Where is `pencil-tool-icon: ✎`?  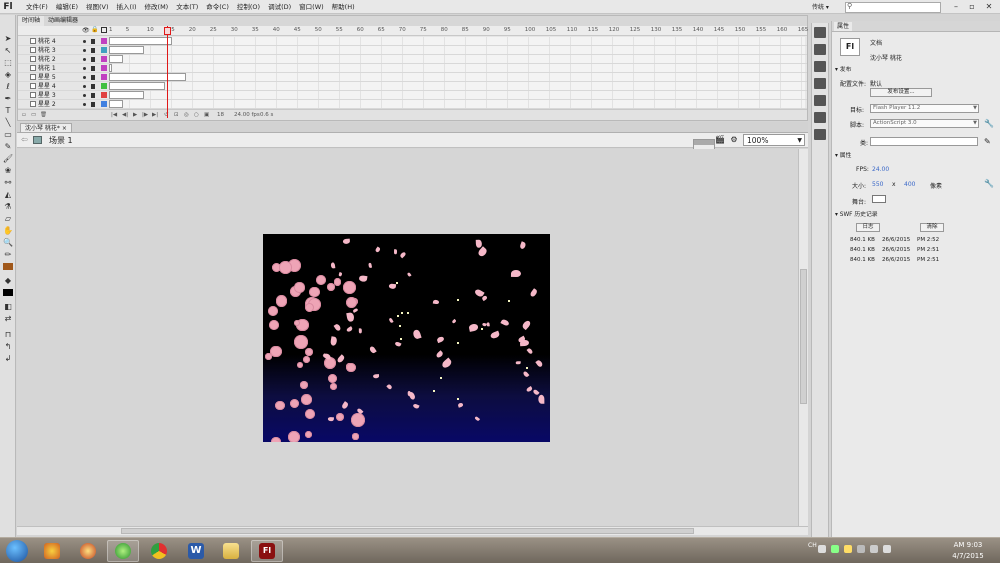 pencil-tool-icon: ✎ is located at coordinates (8, 147).